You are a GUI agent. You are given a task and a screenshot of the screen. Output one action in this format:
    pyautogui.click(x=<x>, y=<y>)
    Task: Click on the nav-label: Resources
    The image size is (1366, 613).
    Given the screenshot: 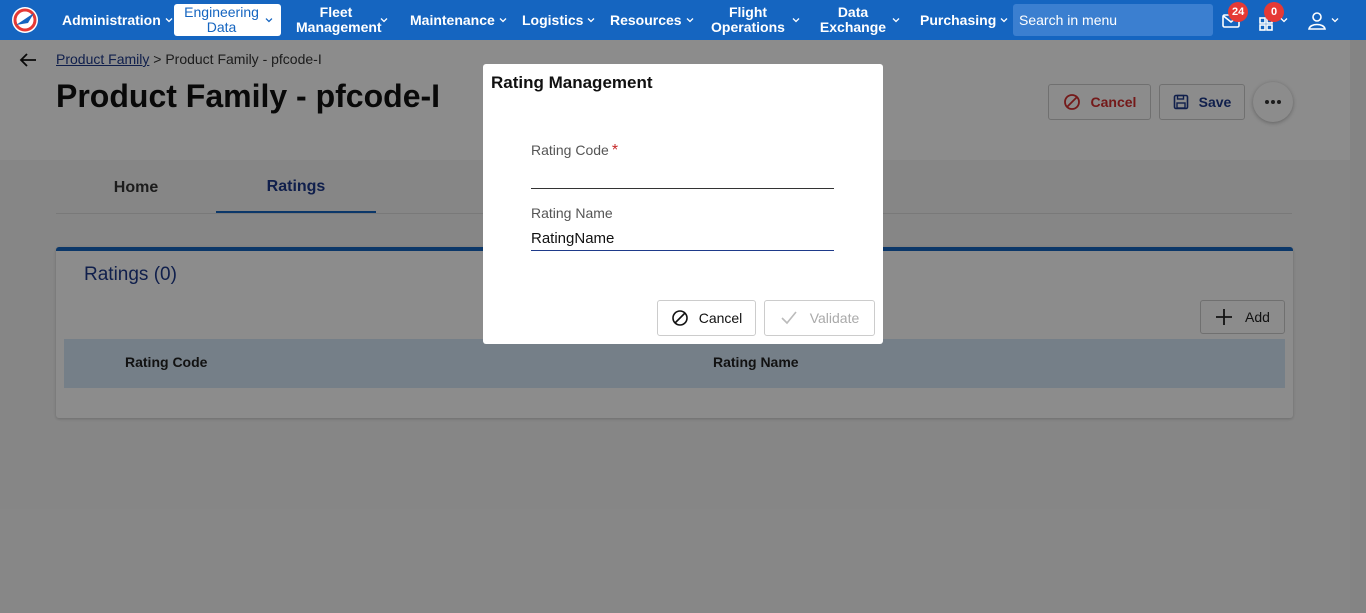 What is the action you would take?
    pyautogui.click(x=646, y=19)
    